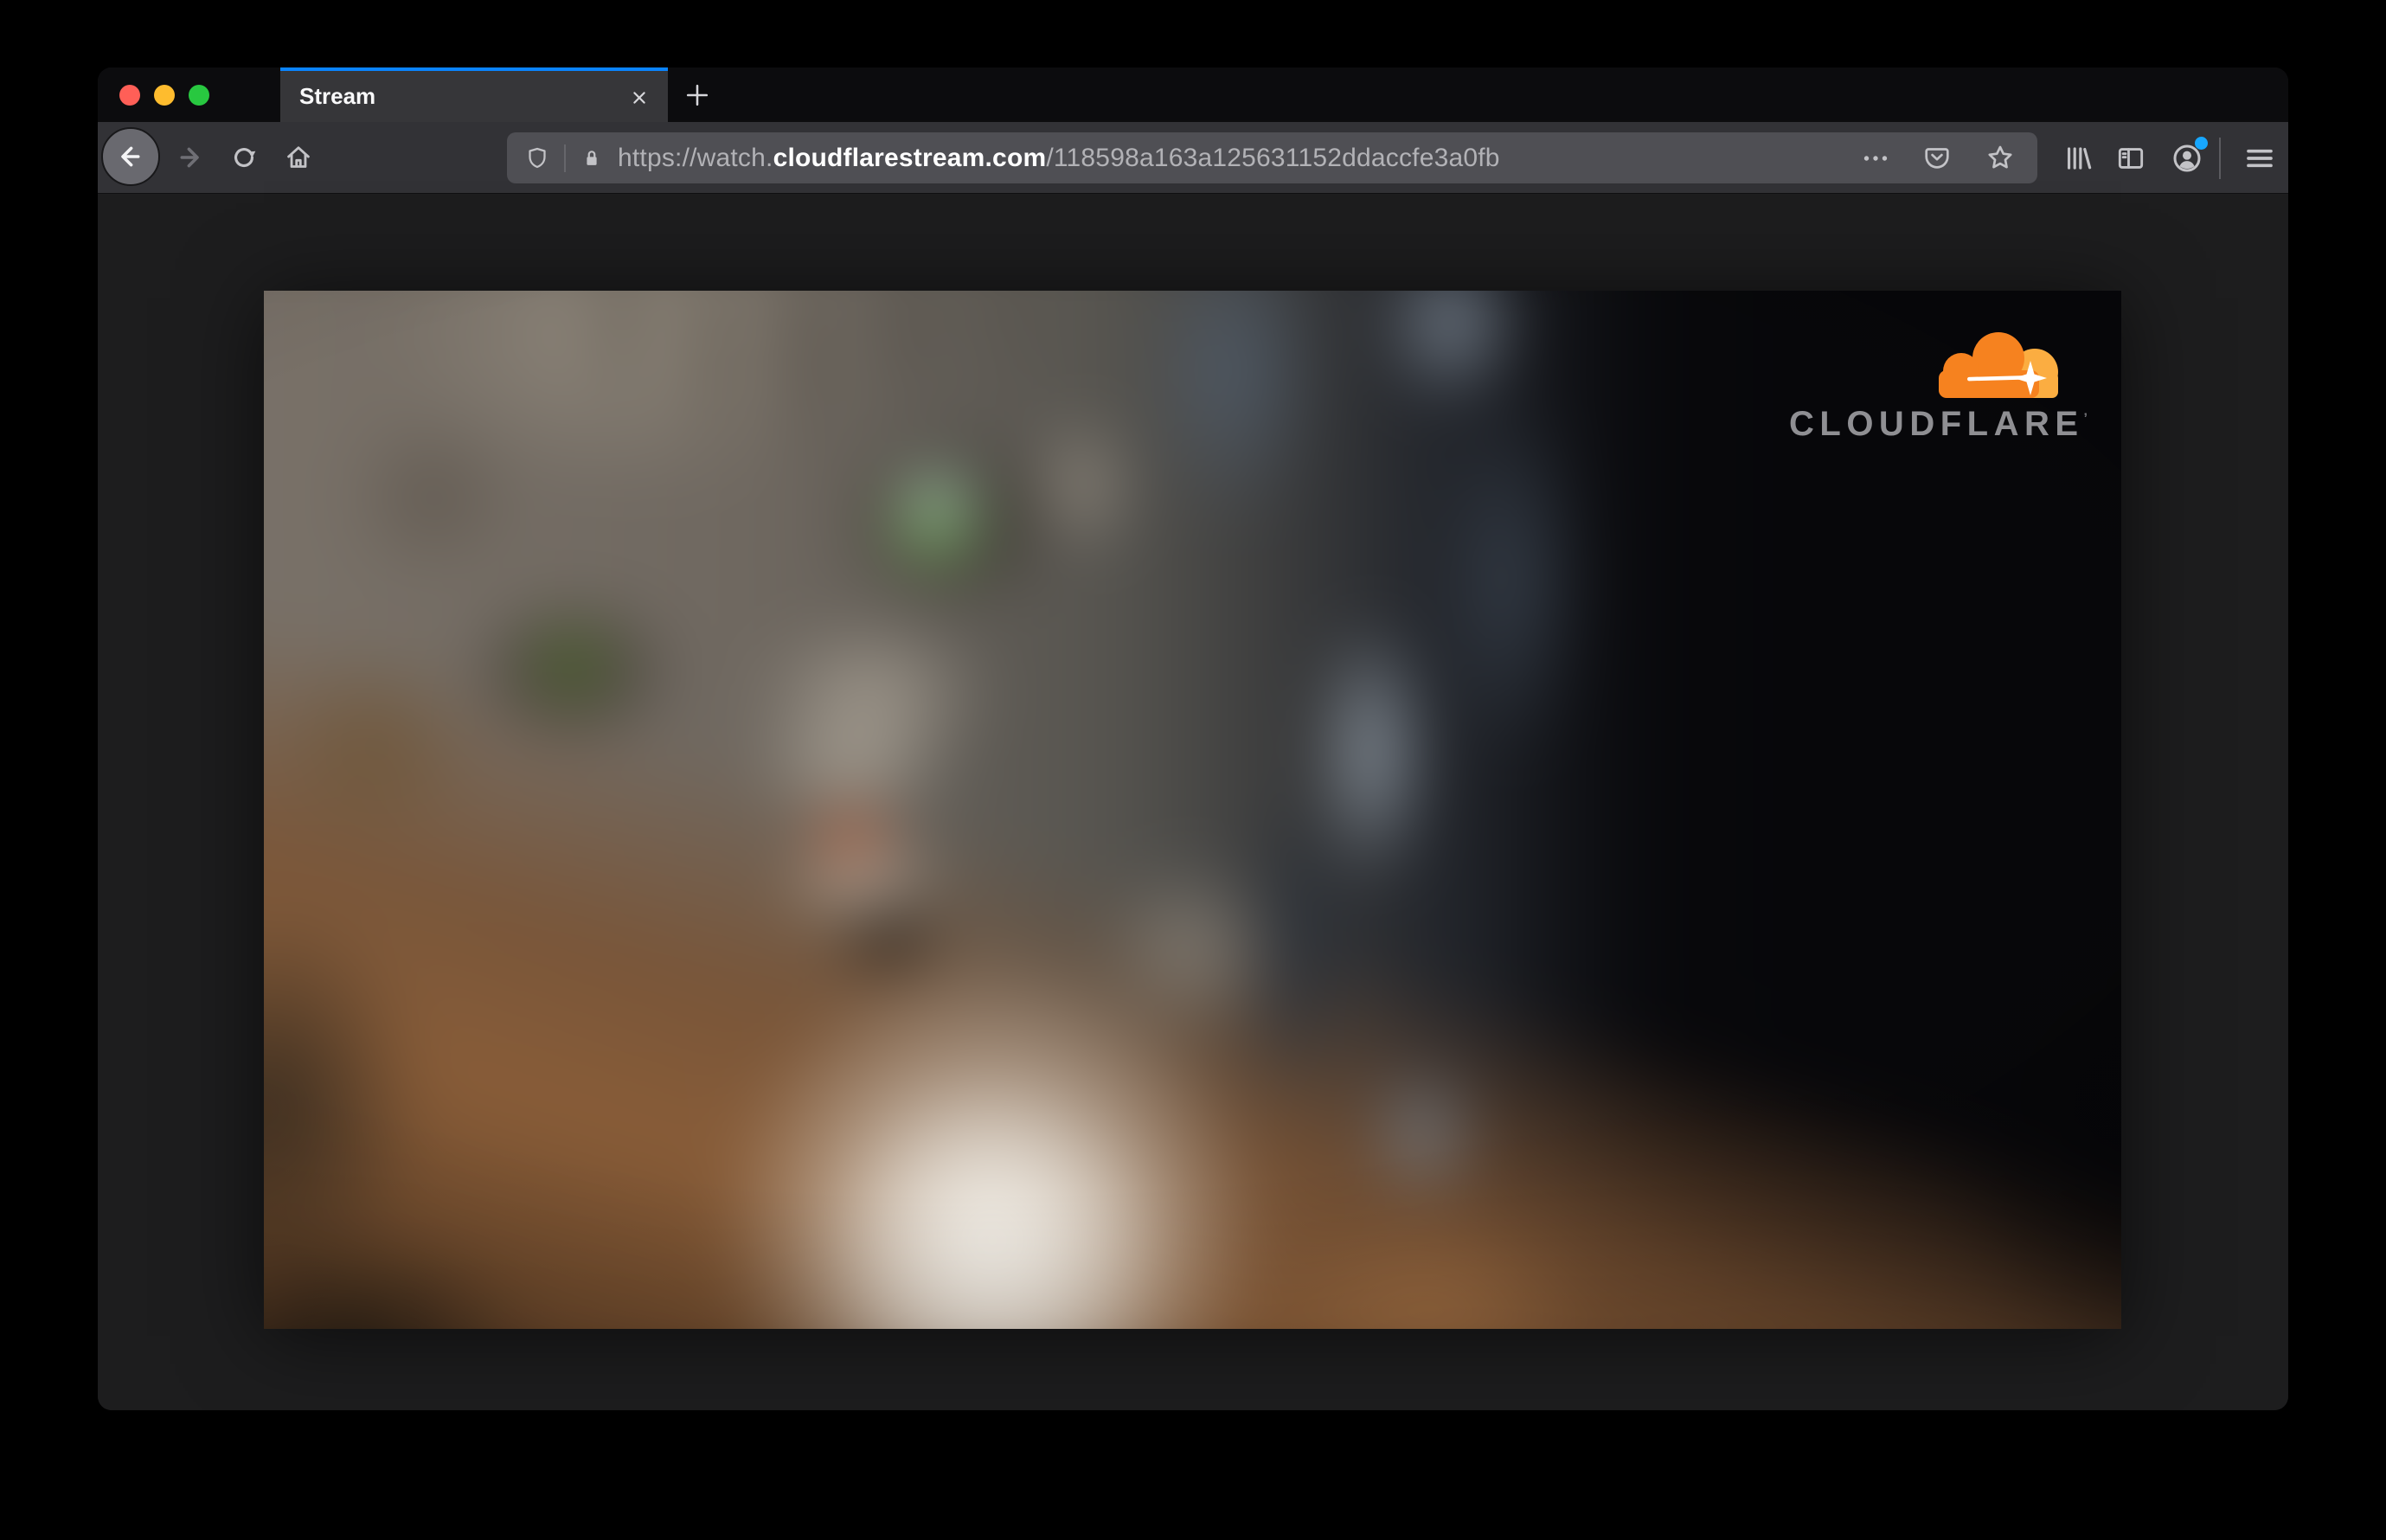 The image size is (2386, 1540). What do you see at coordinates (1998, 365) in the screenshot?
I see `cloudflare-cloud-icon` at bounding box center [1998, 365].